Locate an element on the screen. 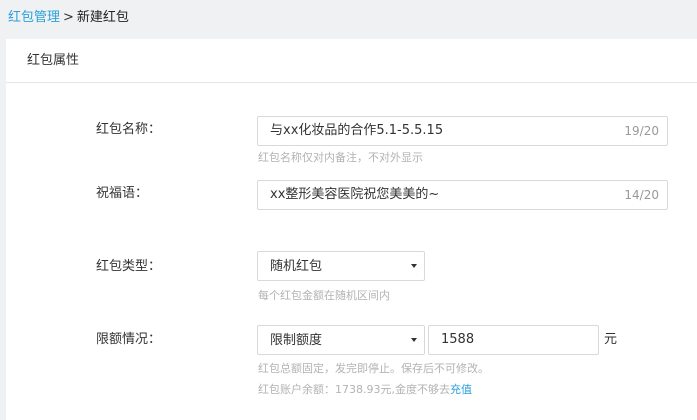 Image resolution: width=697 pixels, height=420 pixels. section-header: 红包属性 is located at coordinates (351, 61).